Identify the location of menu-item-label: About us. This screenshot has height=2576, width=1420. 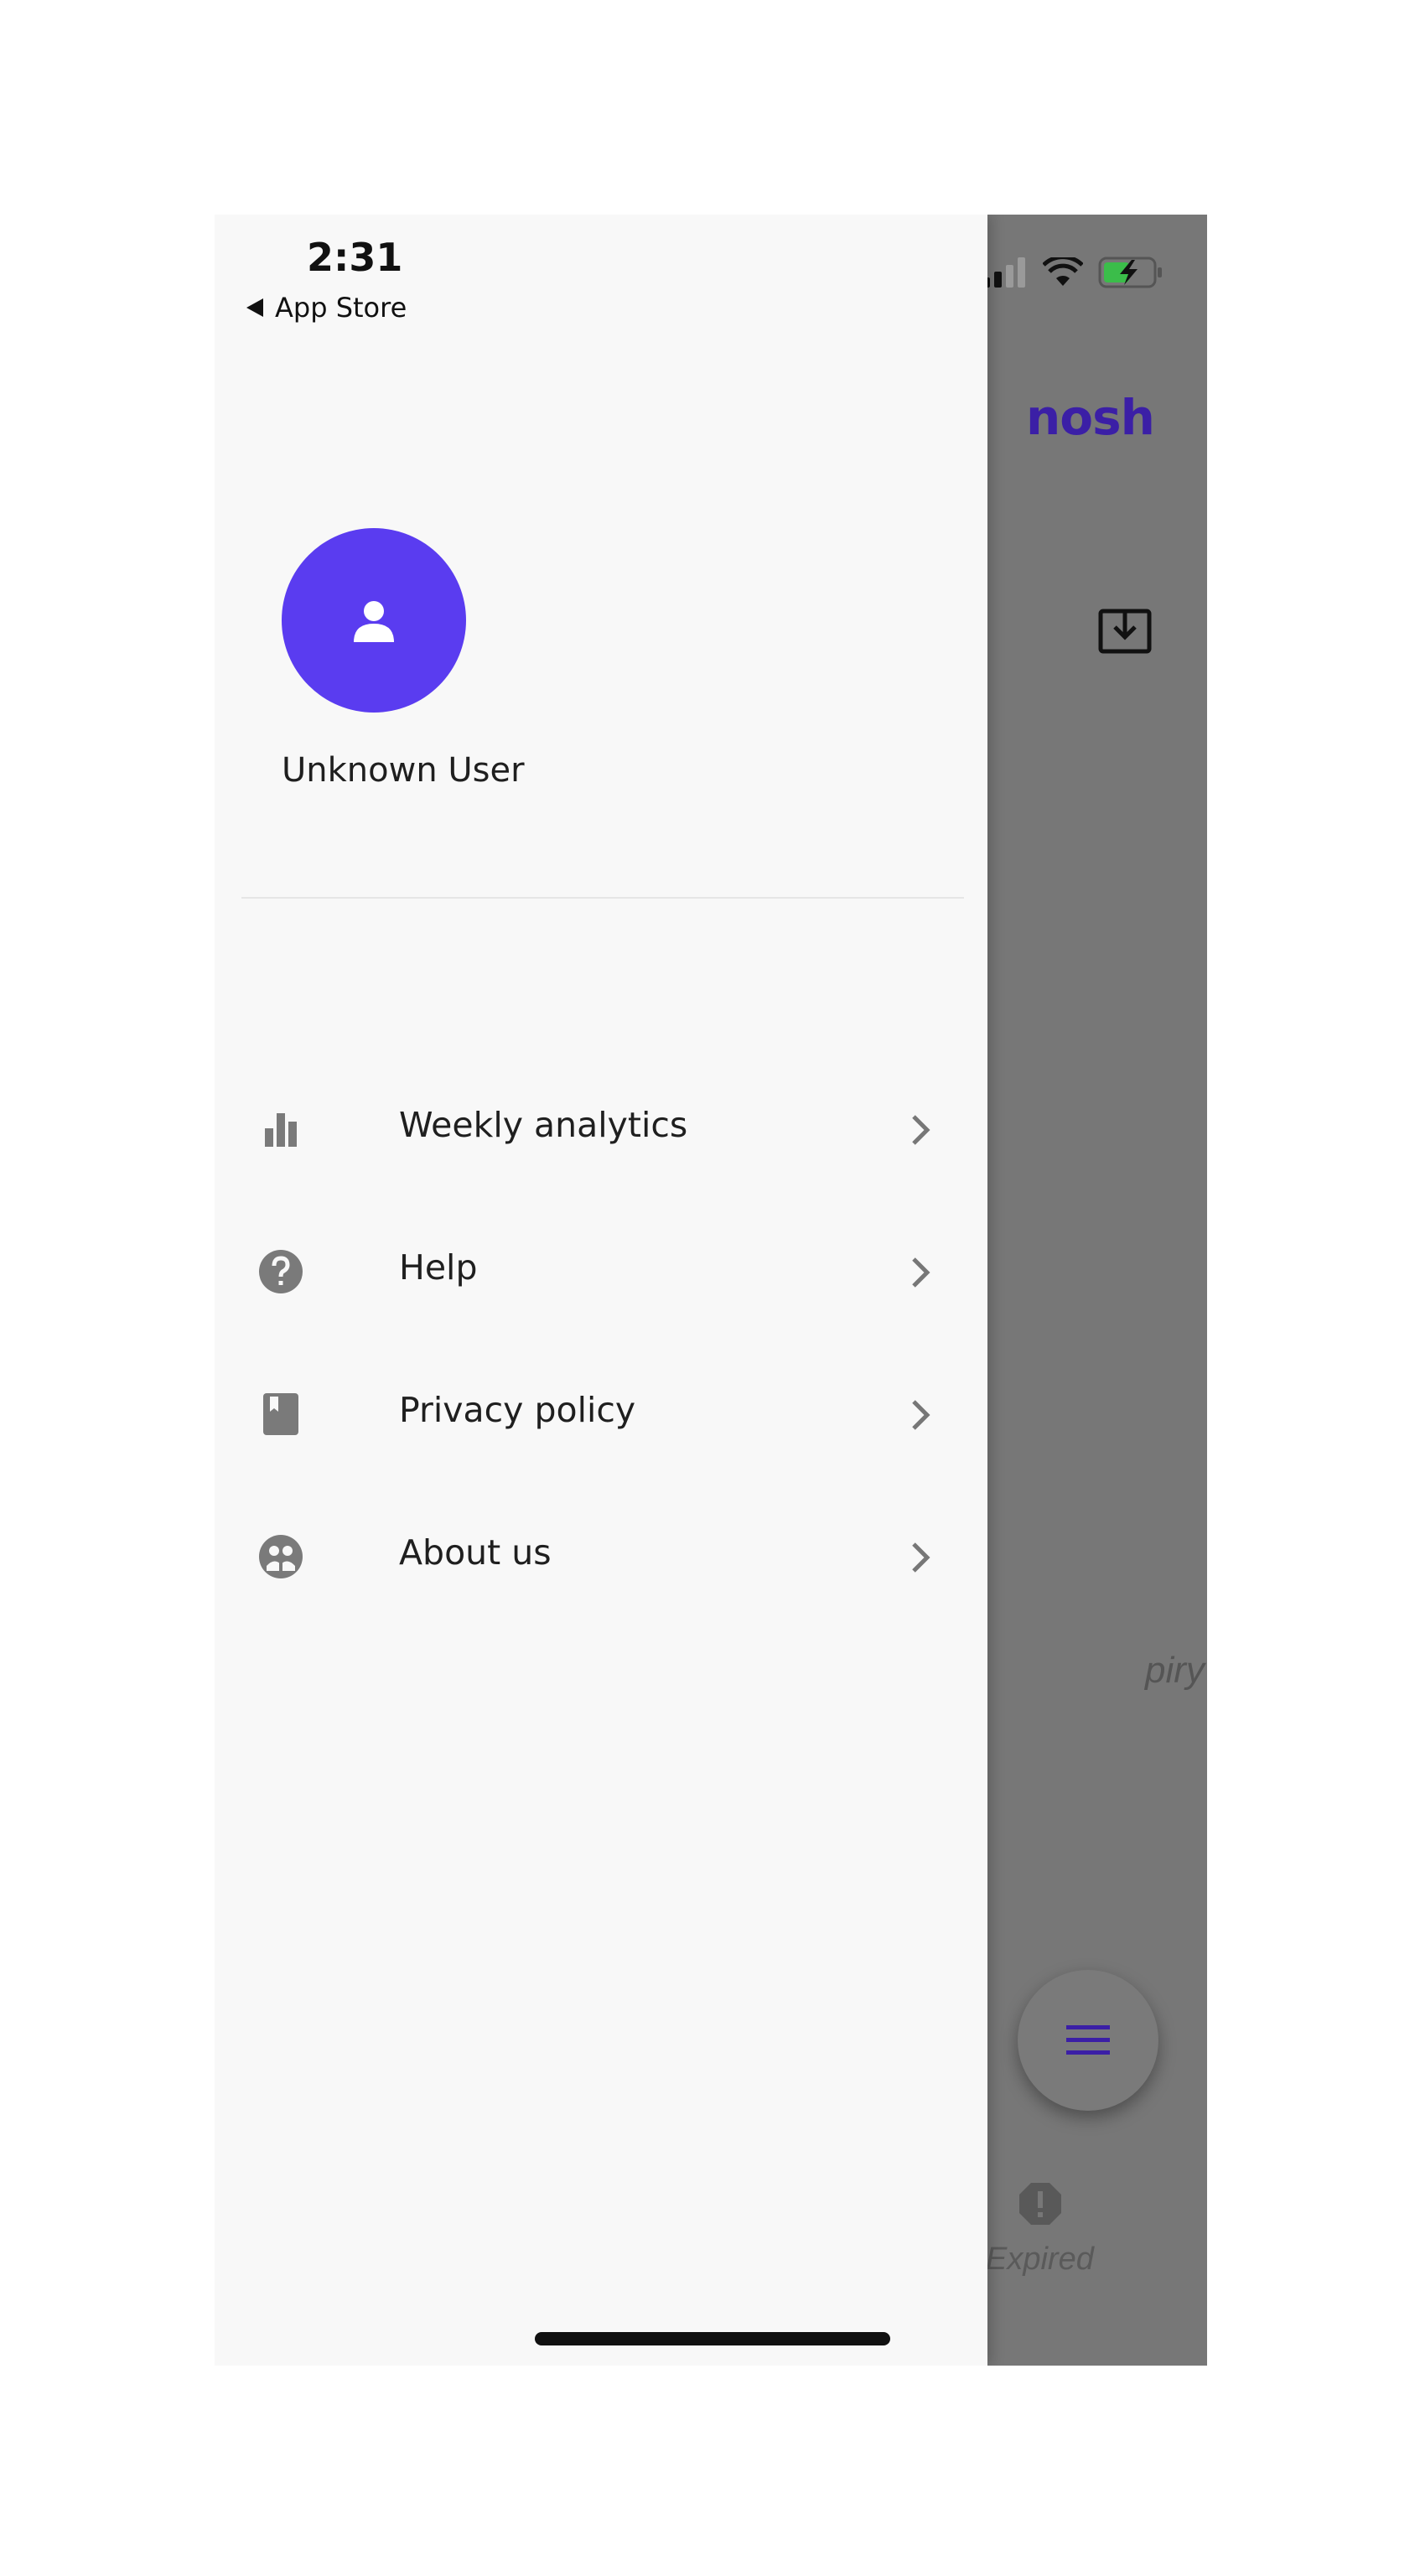
(475, 1552).